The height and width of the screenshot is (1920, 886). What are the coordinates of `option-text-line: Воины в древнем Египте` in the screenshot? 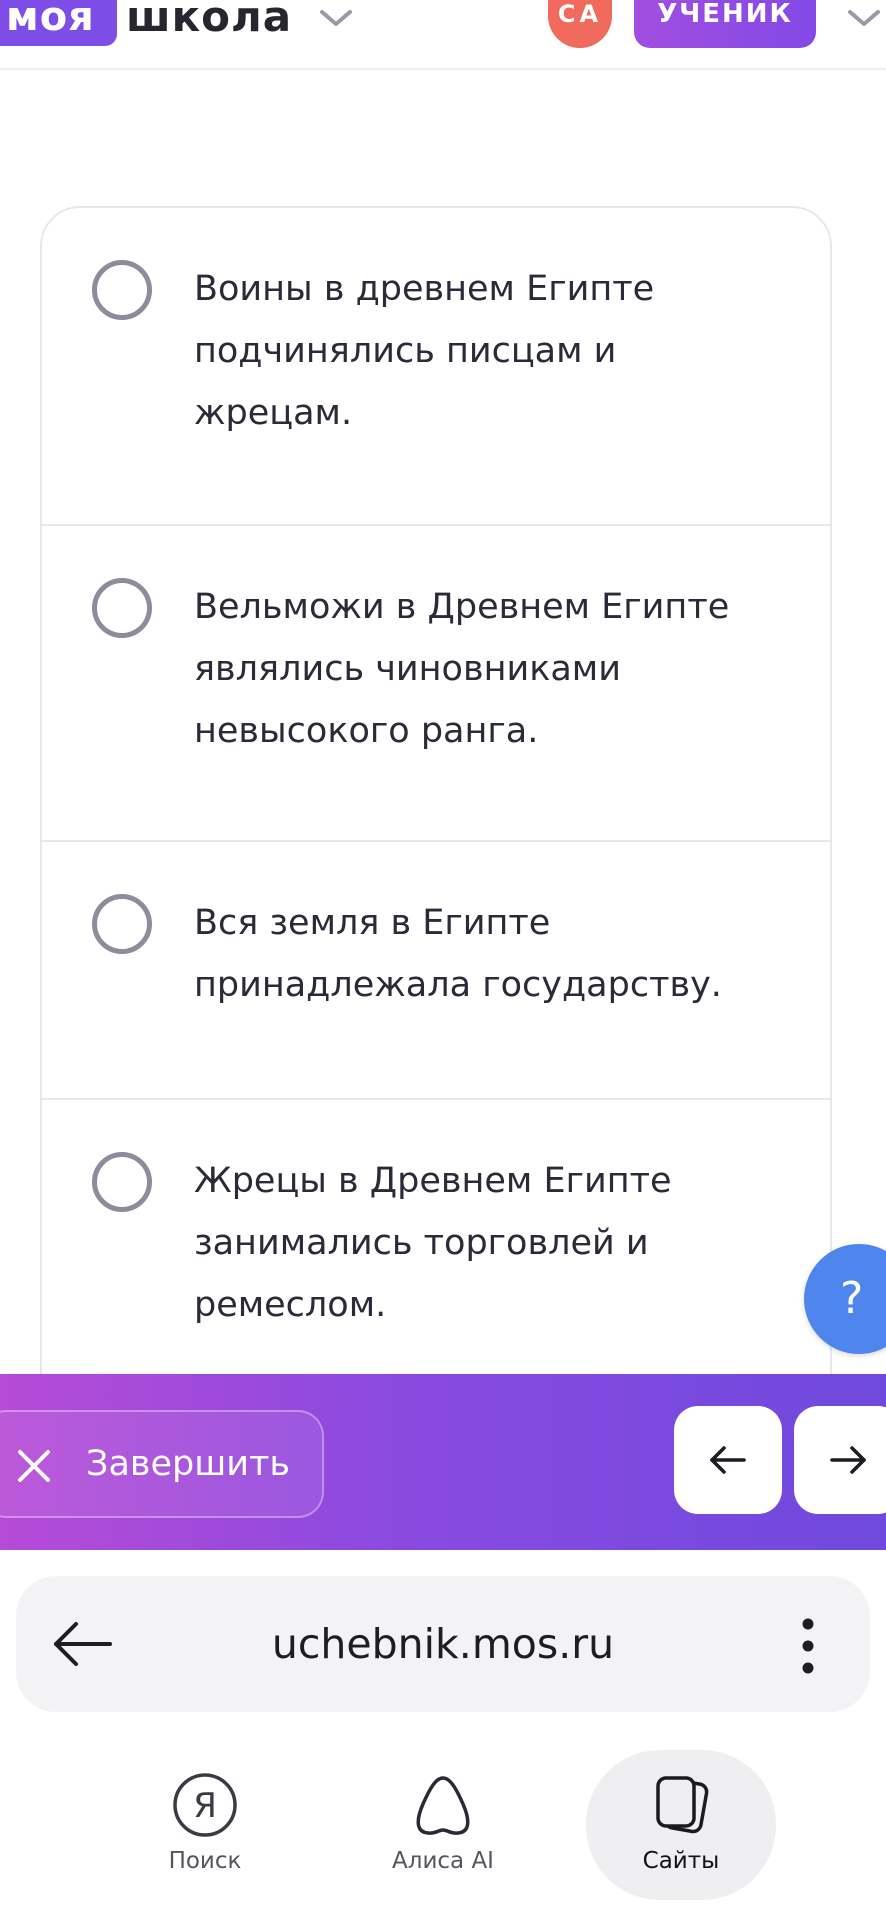 It's located at (424, 289).